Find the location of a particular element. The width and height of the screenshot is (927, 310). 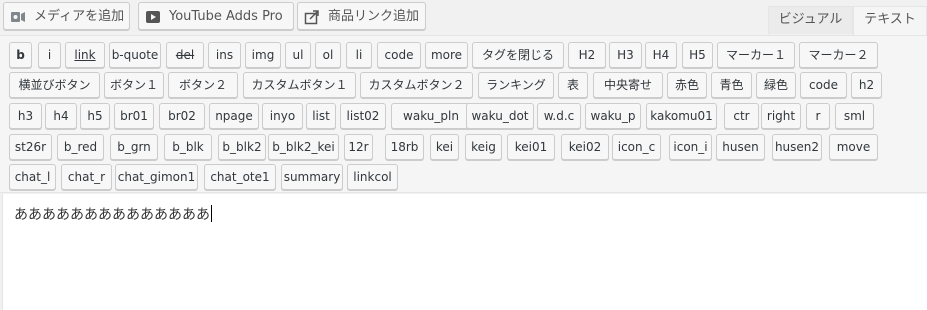

quicktag-button: kei01 is located at coordinates (531, 147).